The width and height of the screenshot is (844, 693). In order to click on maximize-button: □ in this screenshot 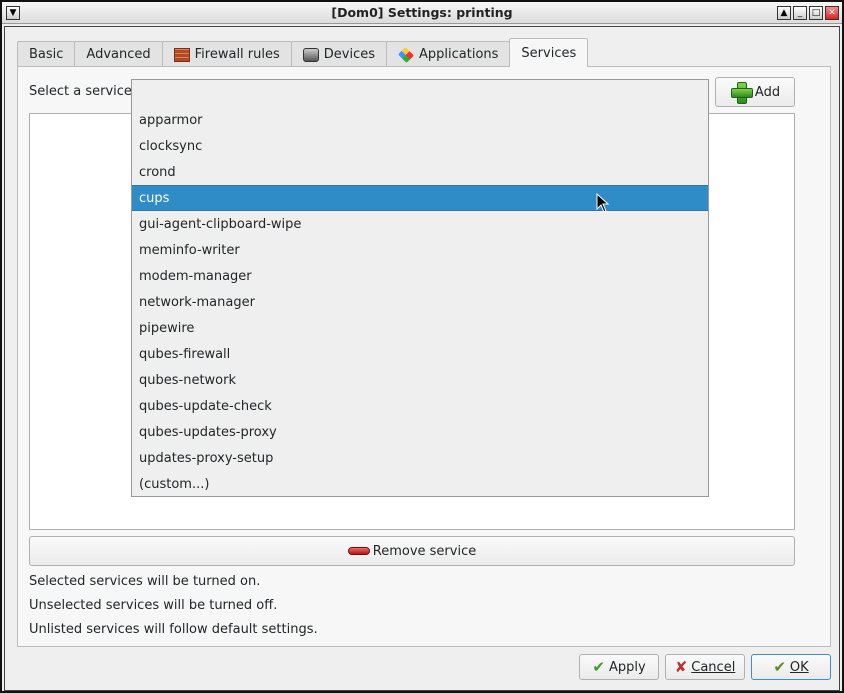, I will do `click(816, 13)`.